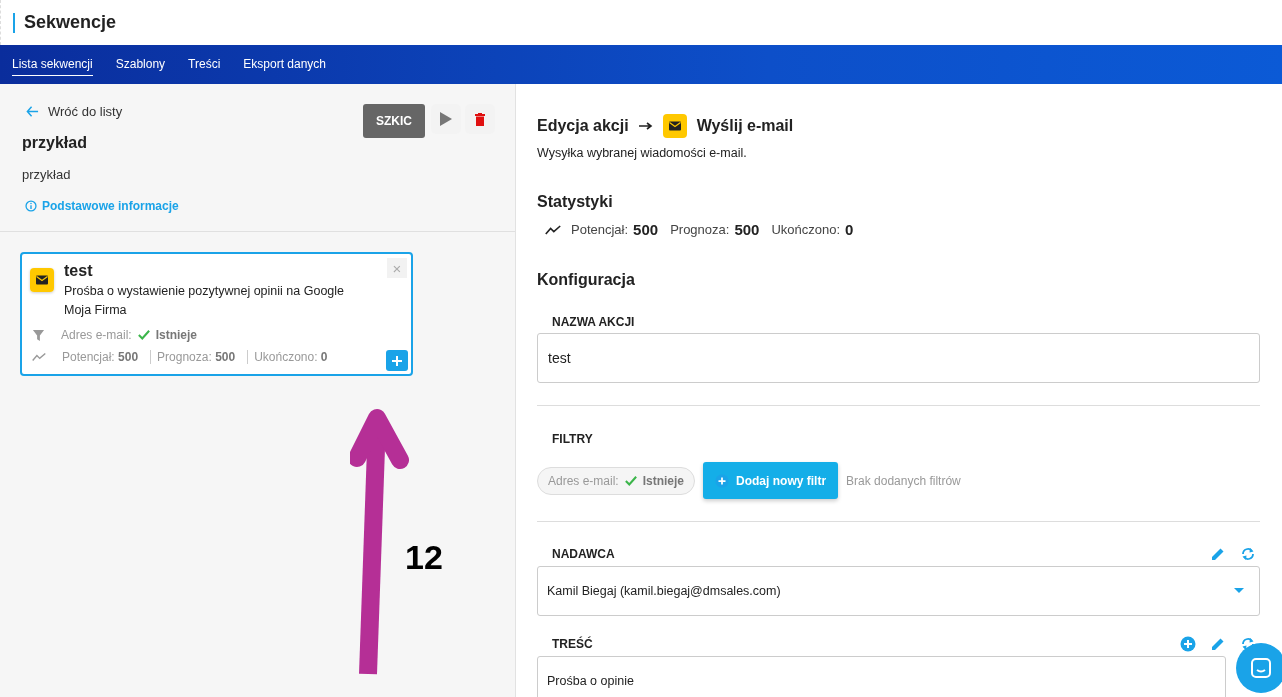  I want to click on back-link: Wróć do listy, so click(102, 111).